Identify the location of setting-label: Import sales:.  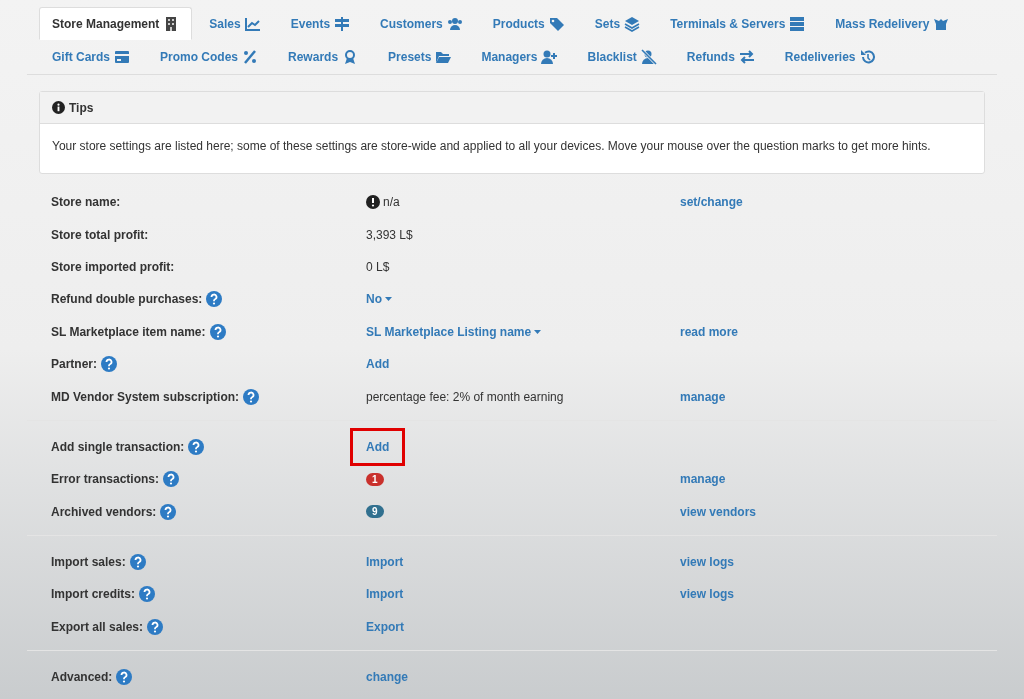
(88, 563).